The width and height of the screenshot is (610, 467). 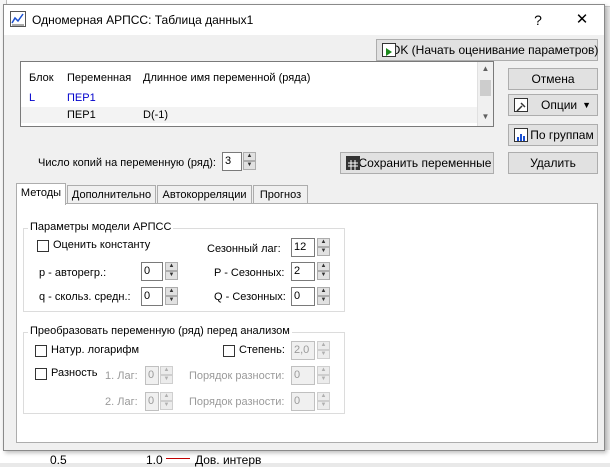 I want to click on groups-icon, so click(x=521, y=135).